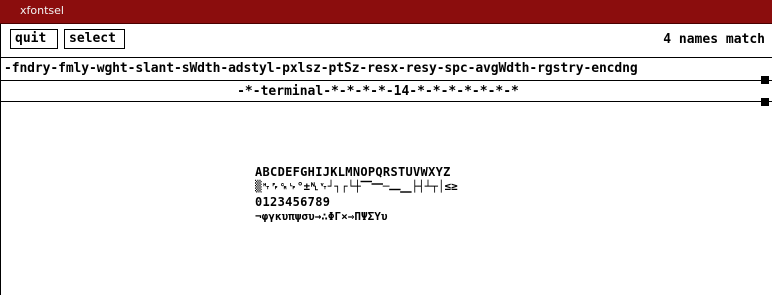 Image resolution: width=772 pixels, height=295 pixels. I want to click on sample-line-greek: ¬φγκυπψσυ→∴ΦΓ×⇒ΠΨΣΥυ, so click(321, 216).